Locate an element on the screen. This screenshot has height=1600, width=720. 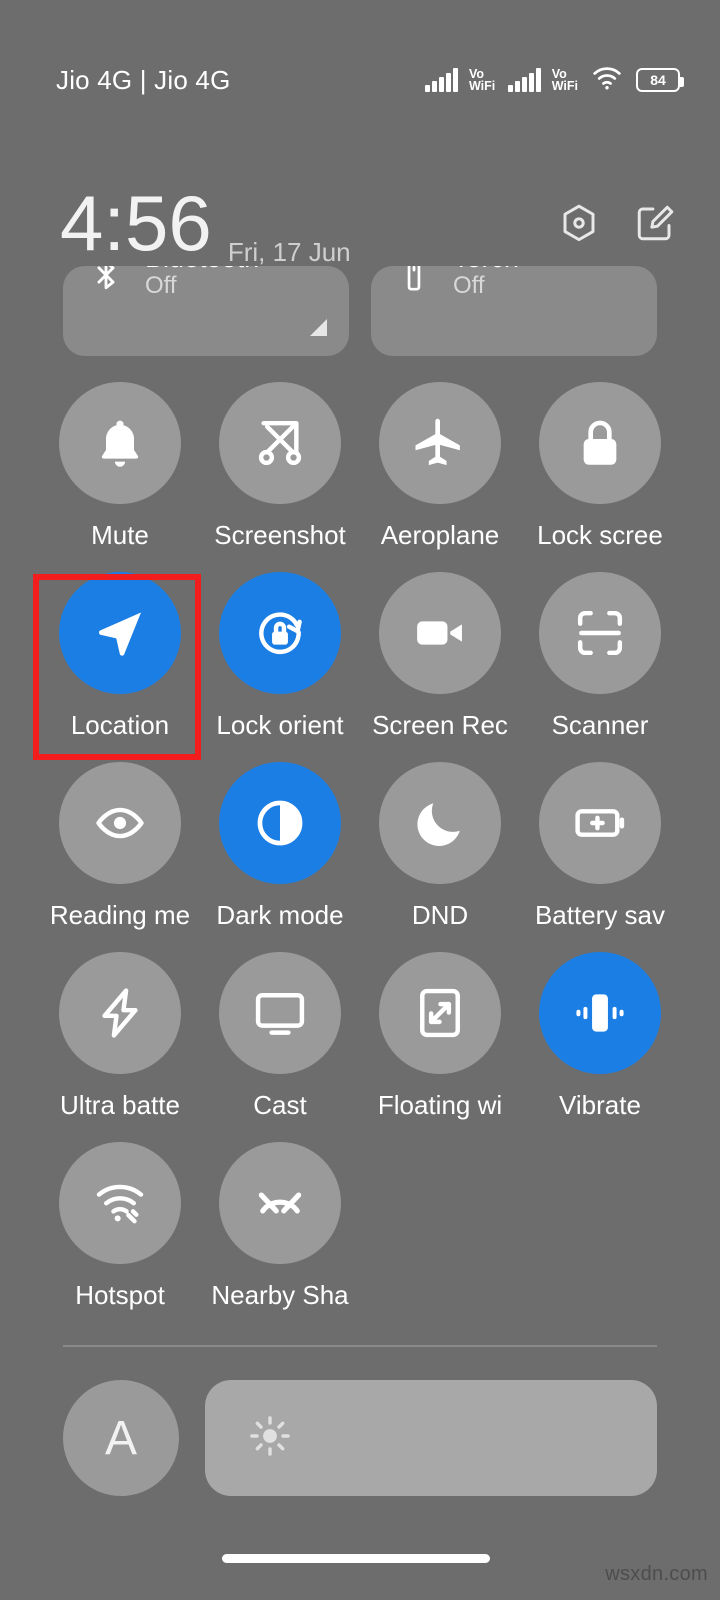
tile-mute-label: Mute is located at coordinates (120, 535).